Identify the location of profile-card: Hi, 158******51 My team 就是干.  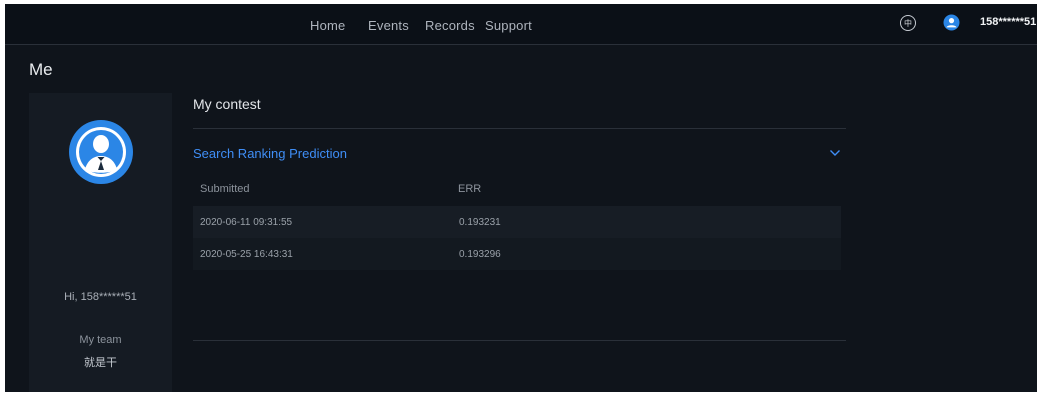
(100, 242).